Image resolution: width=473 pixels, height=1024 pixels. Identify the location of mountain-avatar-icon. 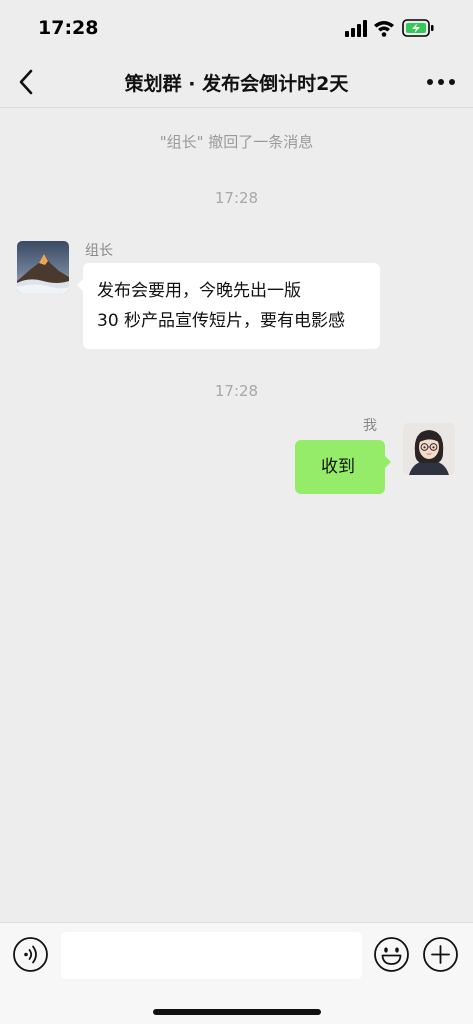
(43, 267).